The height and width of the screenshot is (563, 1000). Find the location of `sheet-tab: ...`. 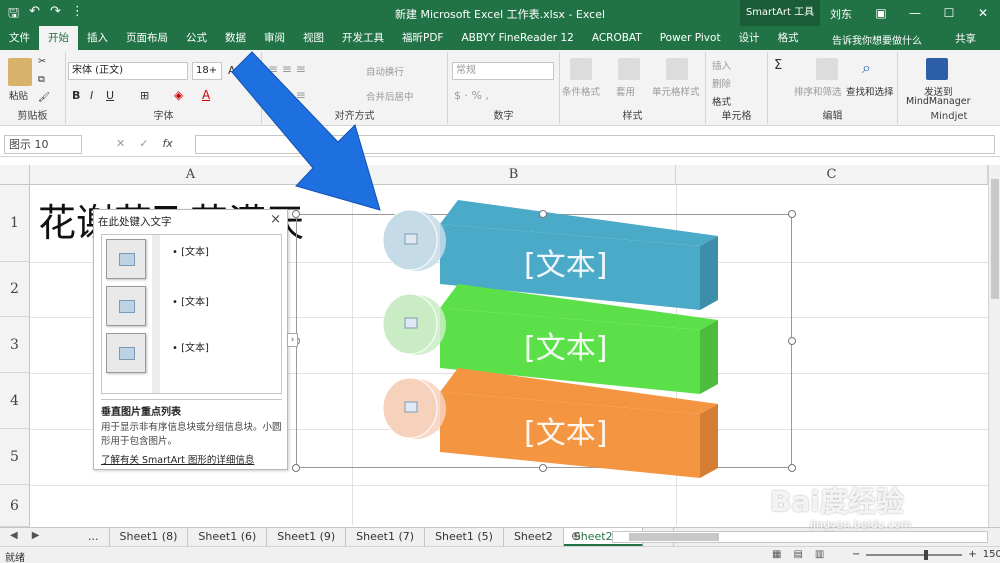

sheet-tab: ... is located at coordinates (94, 537).